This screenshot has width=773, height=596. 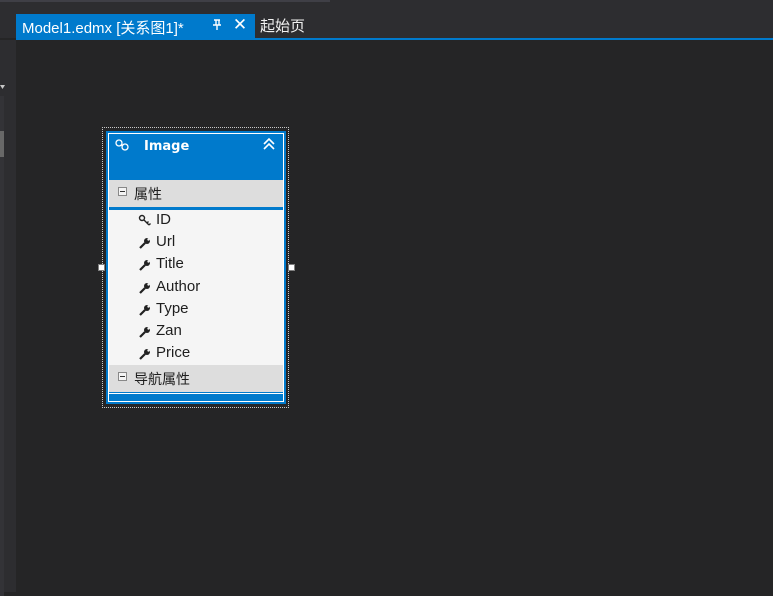 I want to click on property-name: Type, so click(x=172, y=308).